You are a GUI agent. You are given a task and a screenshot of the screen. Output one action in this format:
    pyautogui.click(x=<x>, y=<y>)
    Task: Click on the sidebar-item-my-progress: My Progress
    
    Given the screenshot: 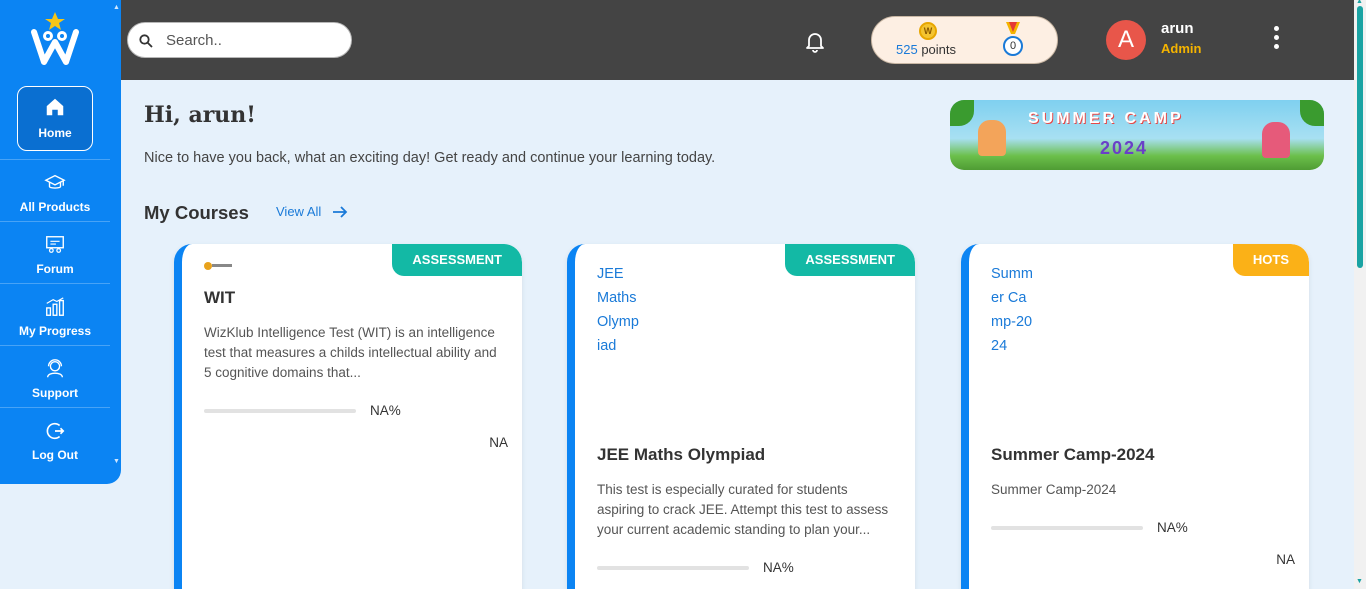 What is the action you would take?
    pyautogui.click(x=55, y=314)
    